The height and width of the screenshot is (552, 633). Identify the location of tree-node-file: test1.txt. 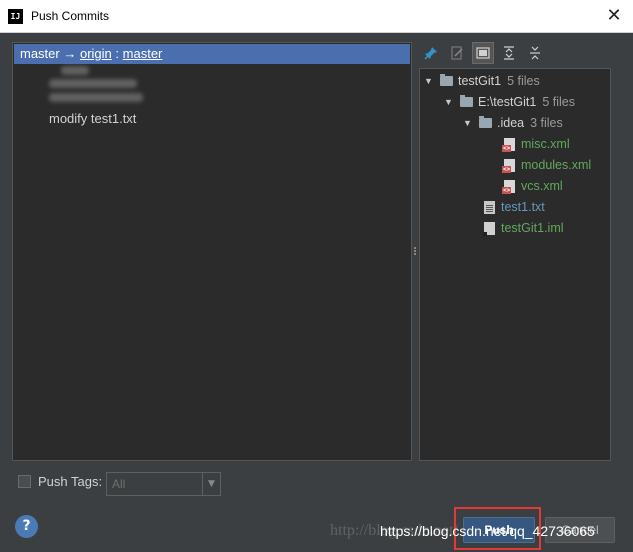
(514, 207).